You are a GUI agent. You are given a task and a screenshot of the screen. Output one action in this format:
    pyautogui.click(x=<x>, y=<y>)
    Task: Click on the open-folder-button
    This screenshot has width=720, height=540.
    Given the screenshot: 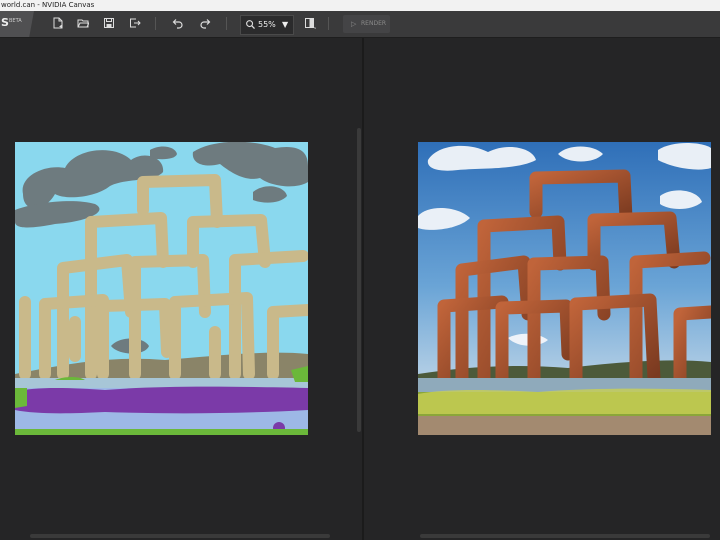 What is the action you would take?
    pyautogui.click(x=83, y=23)
    